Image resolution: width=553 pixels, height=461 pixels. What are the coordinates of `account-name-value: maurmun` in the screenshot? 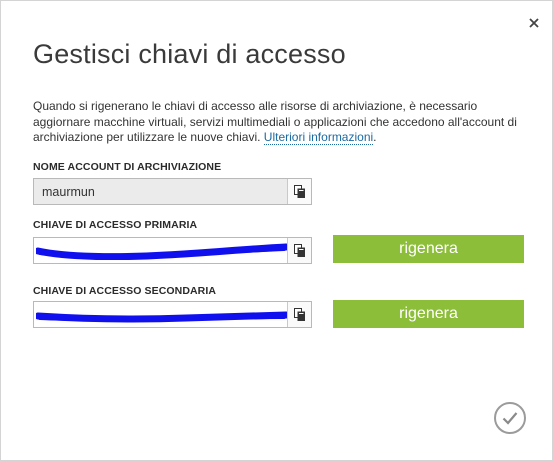 It's located at (68, 192).